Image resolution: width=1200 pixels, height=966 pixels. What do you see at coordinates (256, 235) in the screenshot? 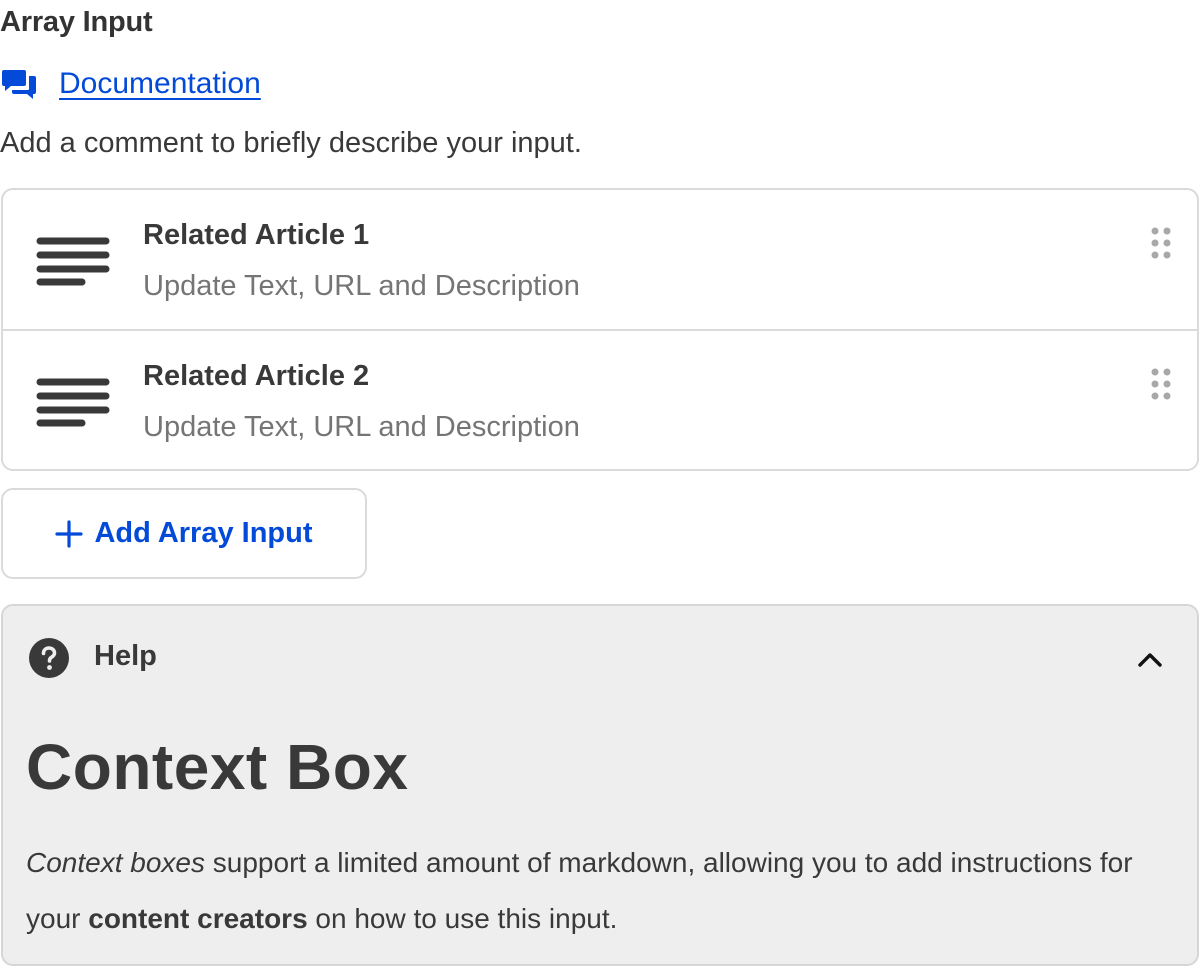
I see `array-item-title: Related Article 1` at bounding box center [256, 235].